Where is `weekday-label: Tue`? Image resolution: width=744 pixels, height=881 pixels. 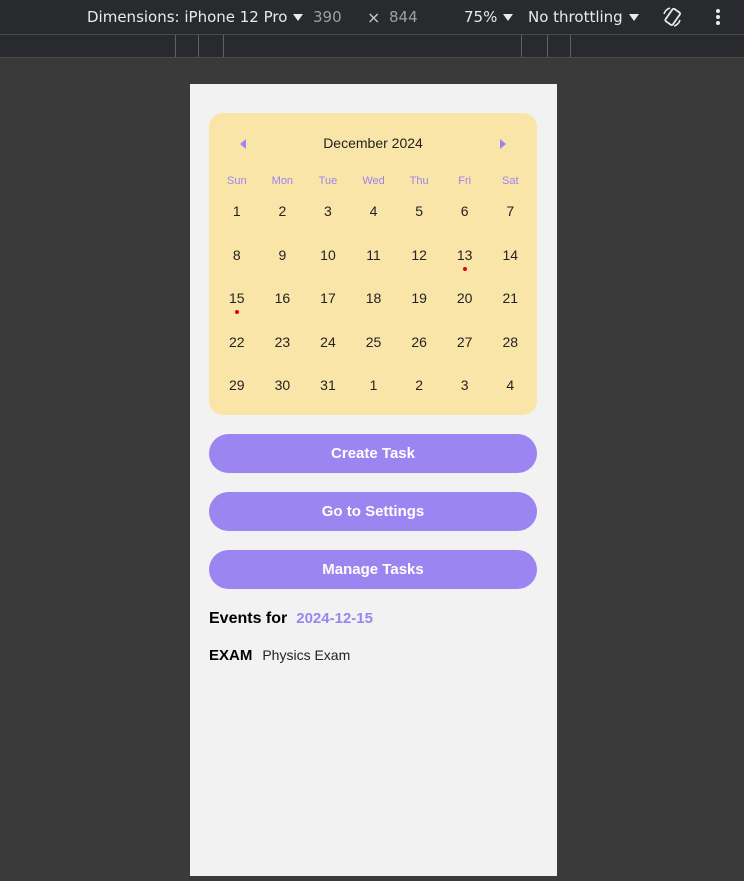 weekday-label: Tue is located at coordinates (328, 181).